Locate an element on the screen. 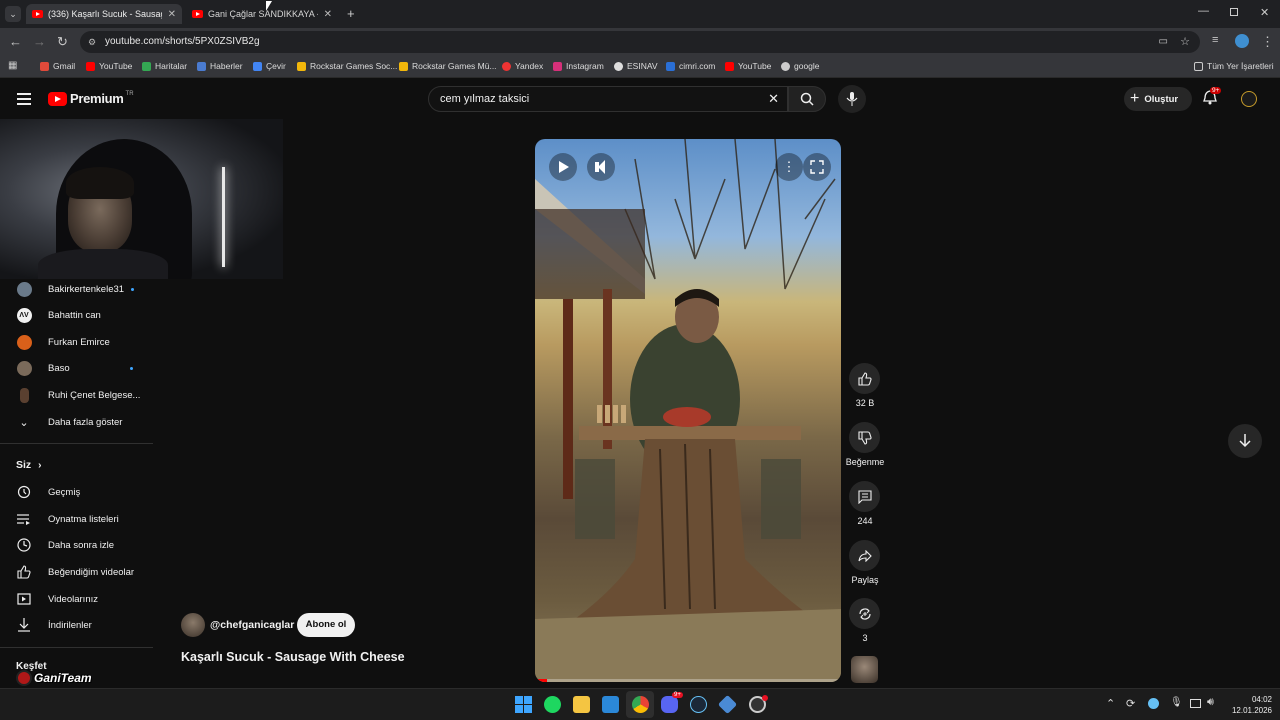  show-more-label: Daha fazla göster is located at coordinates (85, 422).